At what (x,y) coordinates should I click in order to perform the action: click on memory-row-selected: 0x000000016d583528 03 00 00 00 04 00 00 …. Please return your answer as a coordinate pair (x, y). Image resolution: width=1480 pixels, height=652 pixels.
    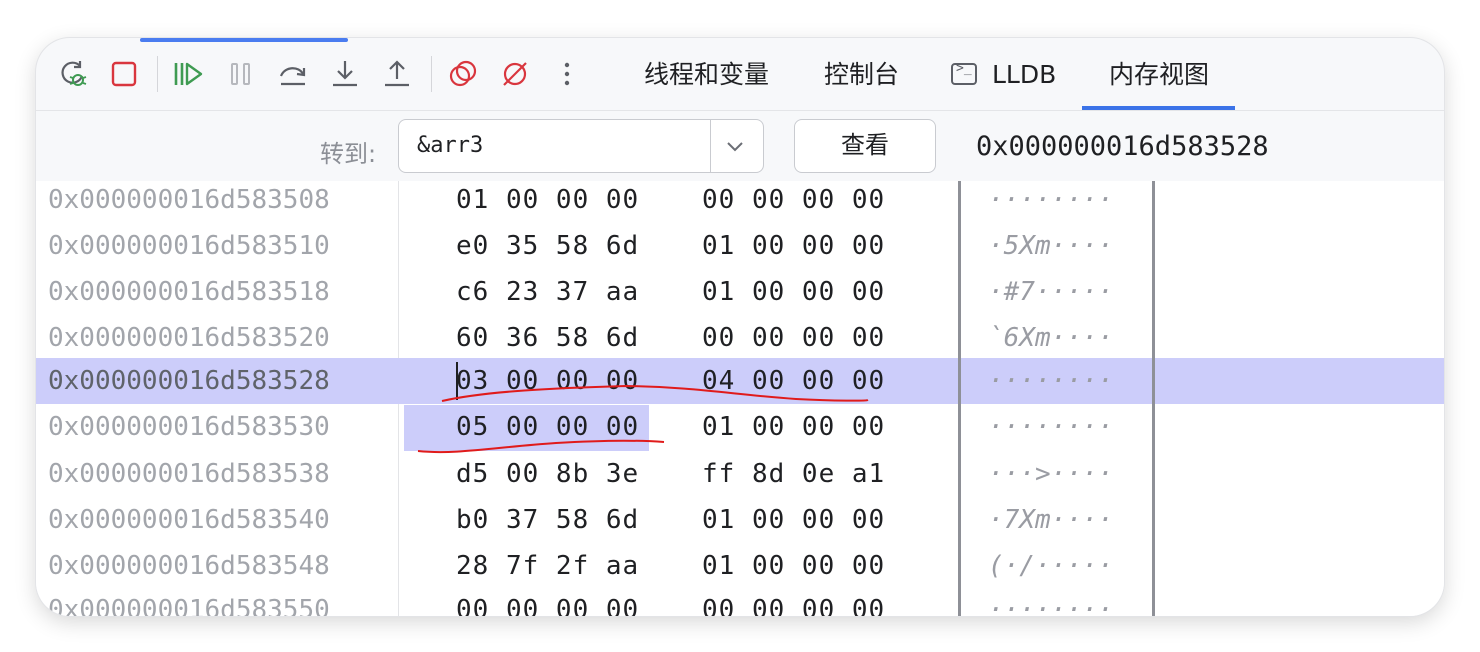
    Looking at the image, I should click on (740, 381).